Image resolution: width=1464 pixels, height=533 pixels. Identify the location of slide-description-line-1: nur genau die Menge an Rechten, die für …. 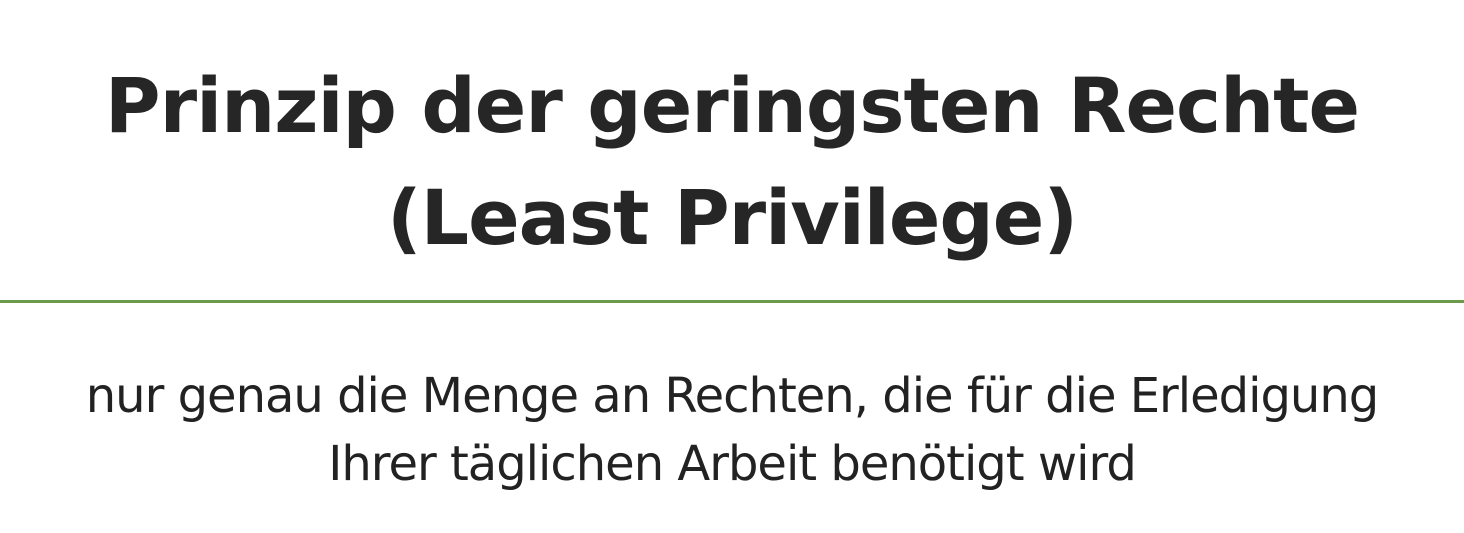
(732, 396).